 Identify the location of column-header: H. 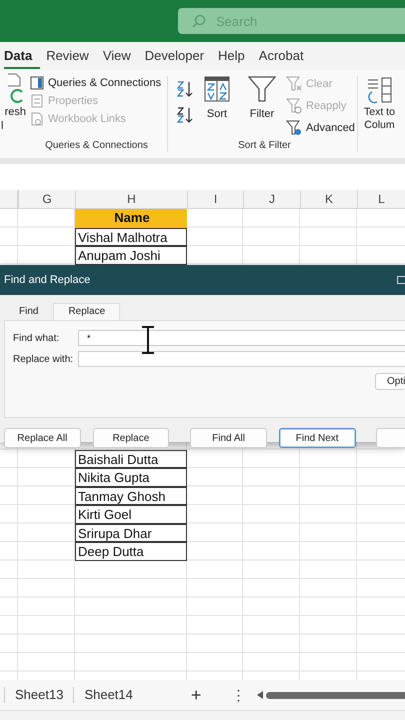
(131, 199).